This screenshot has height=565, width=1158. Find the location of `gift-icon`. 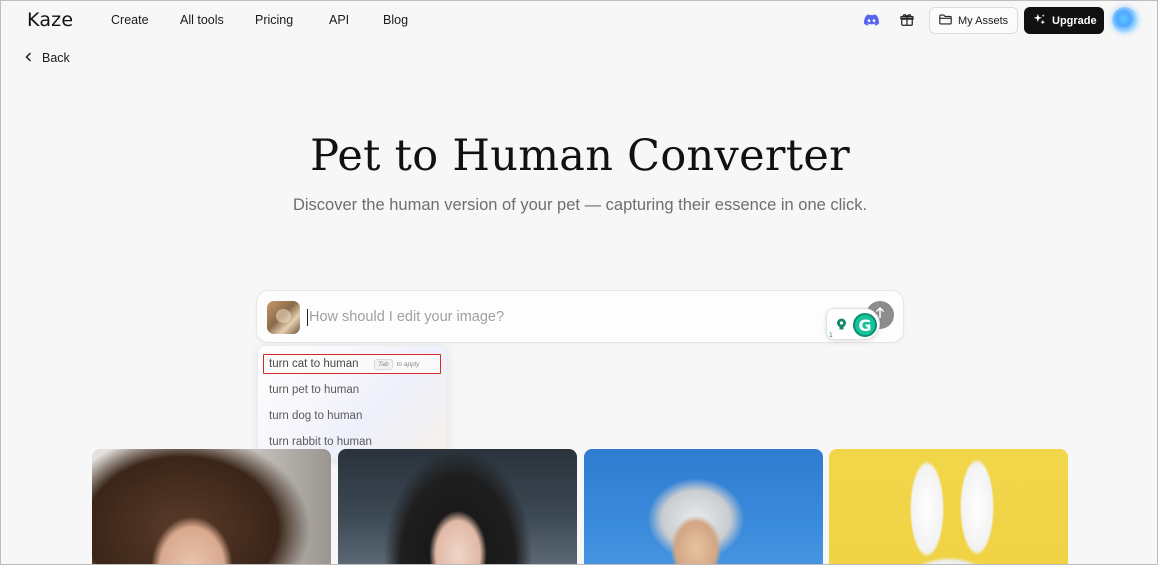

gift-icon is located at coordinates (907, 20).